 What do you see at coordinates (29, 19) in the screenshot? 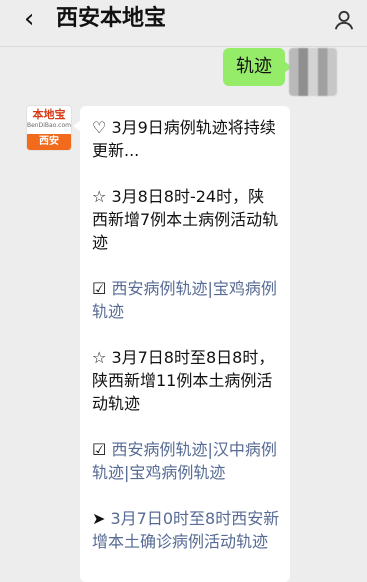
I see `back-chevron-icon: ‹` at bounding box center [29, 19].